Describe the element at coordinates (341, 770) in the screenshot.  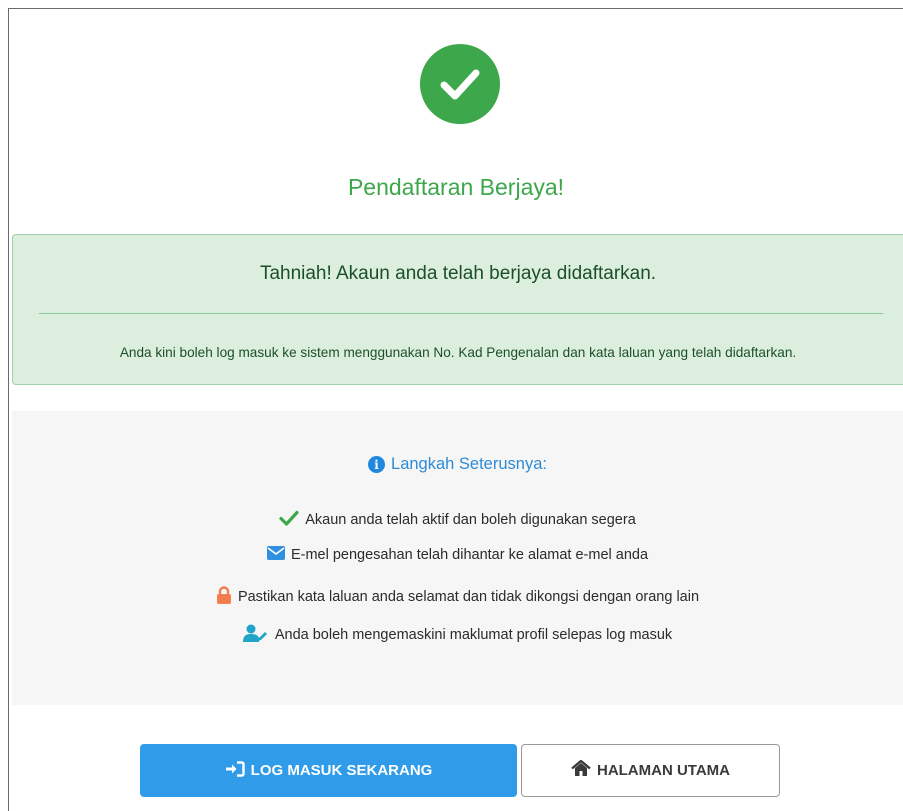
I see `login-button-label: LOG MASUK SEKARANG` at that location.